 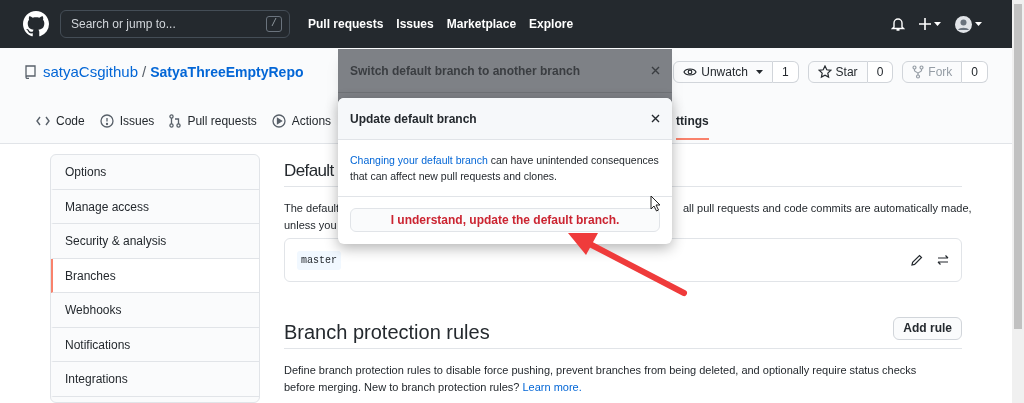 I want to click on description-text: unless you, so click(x=310, y=225).